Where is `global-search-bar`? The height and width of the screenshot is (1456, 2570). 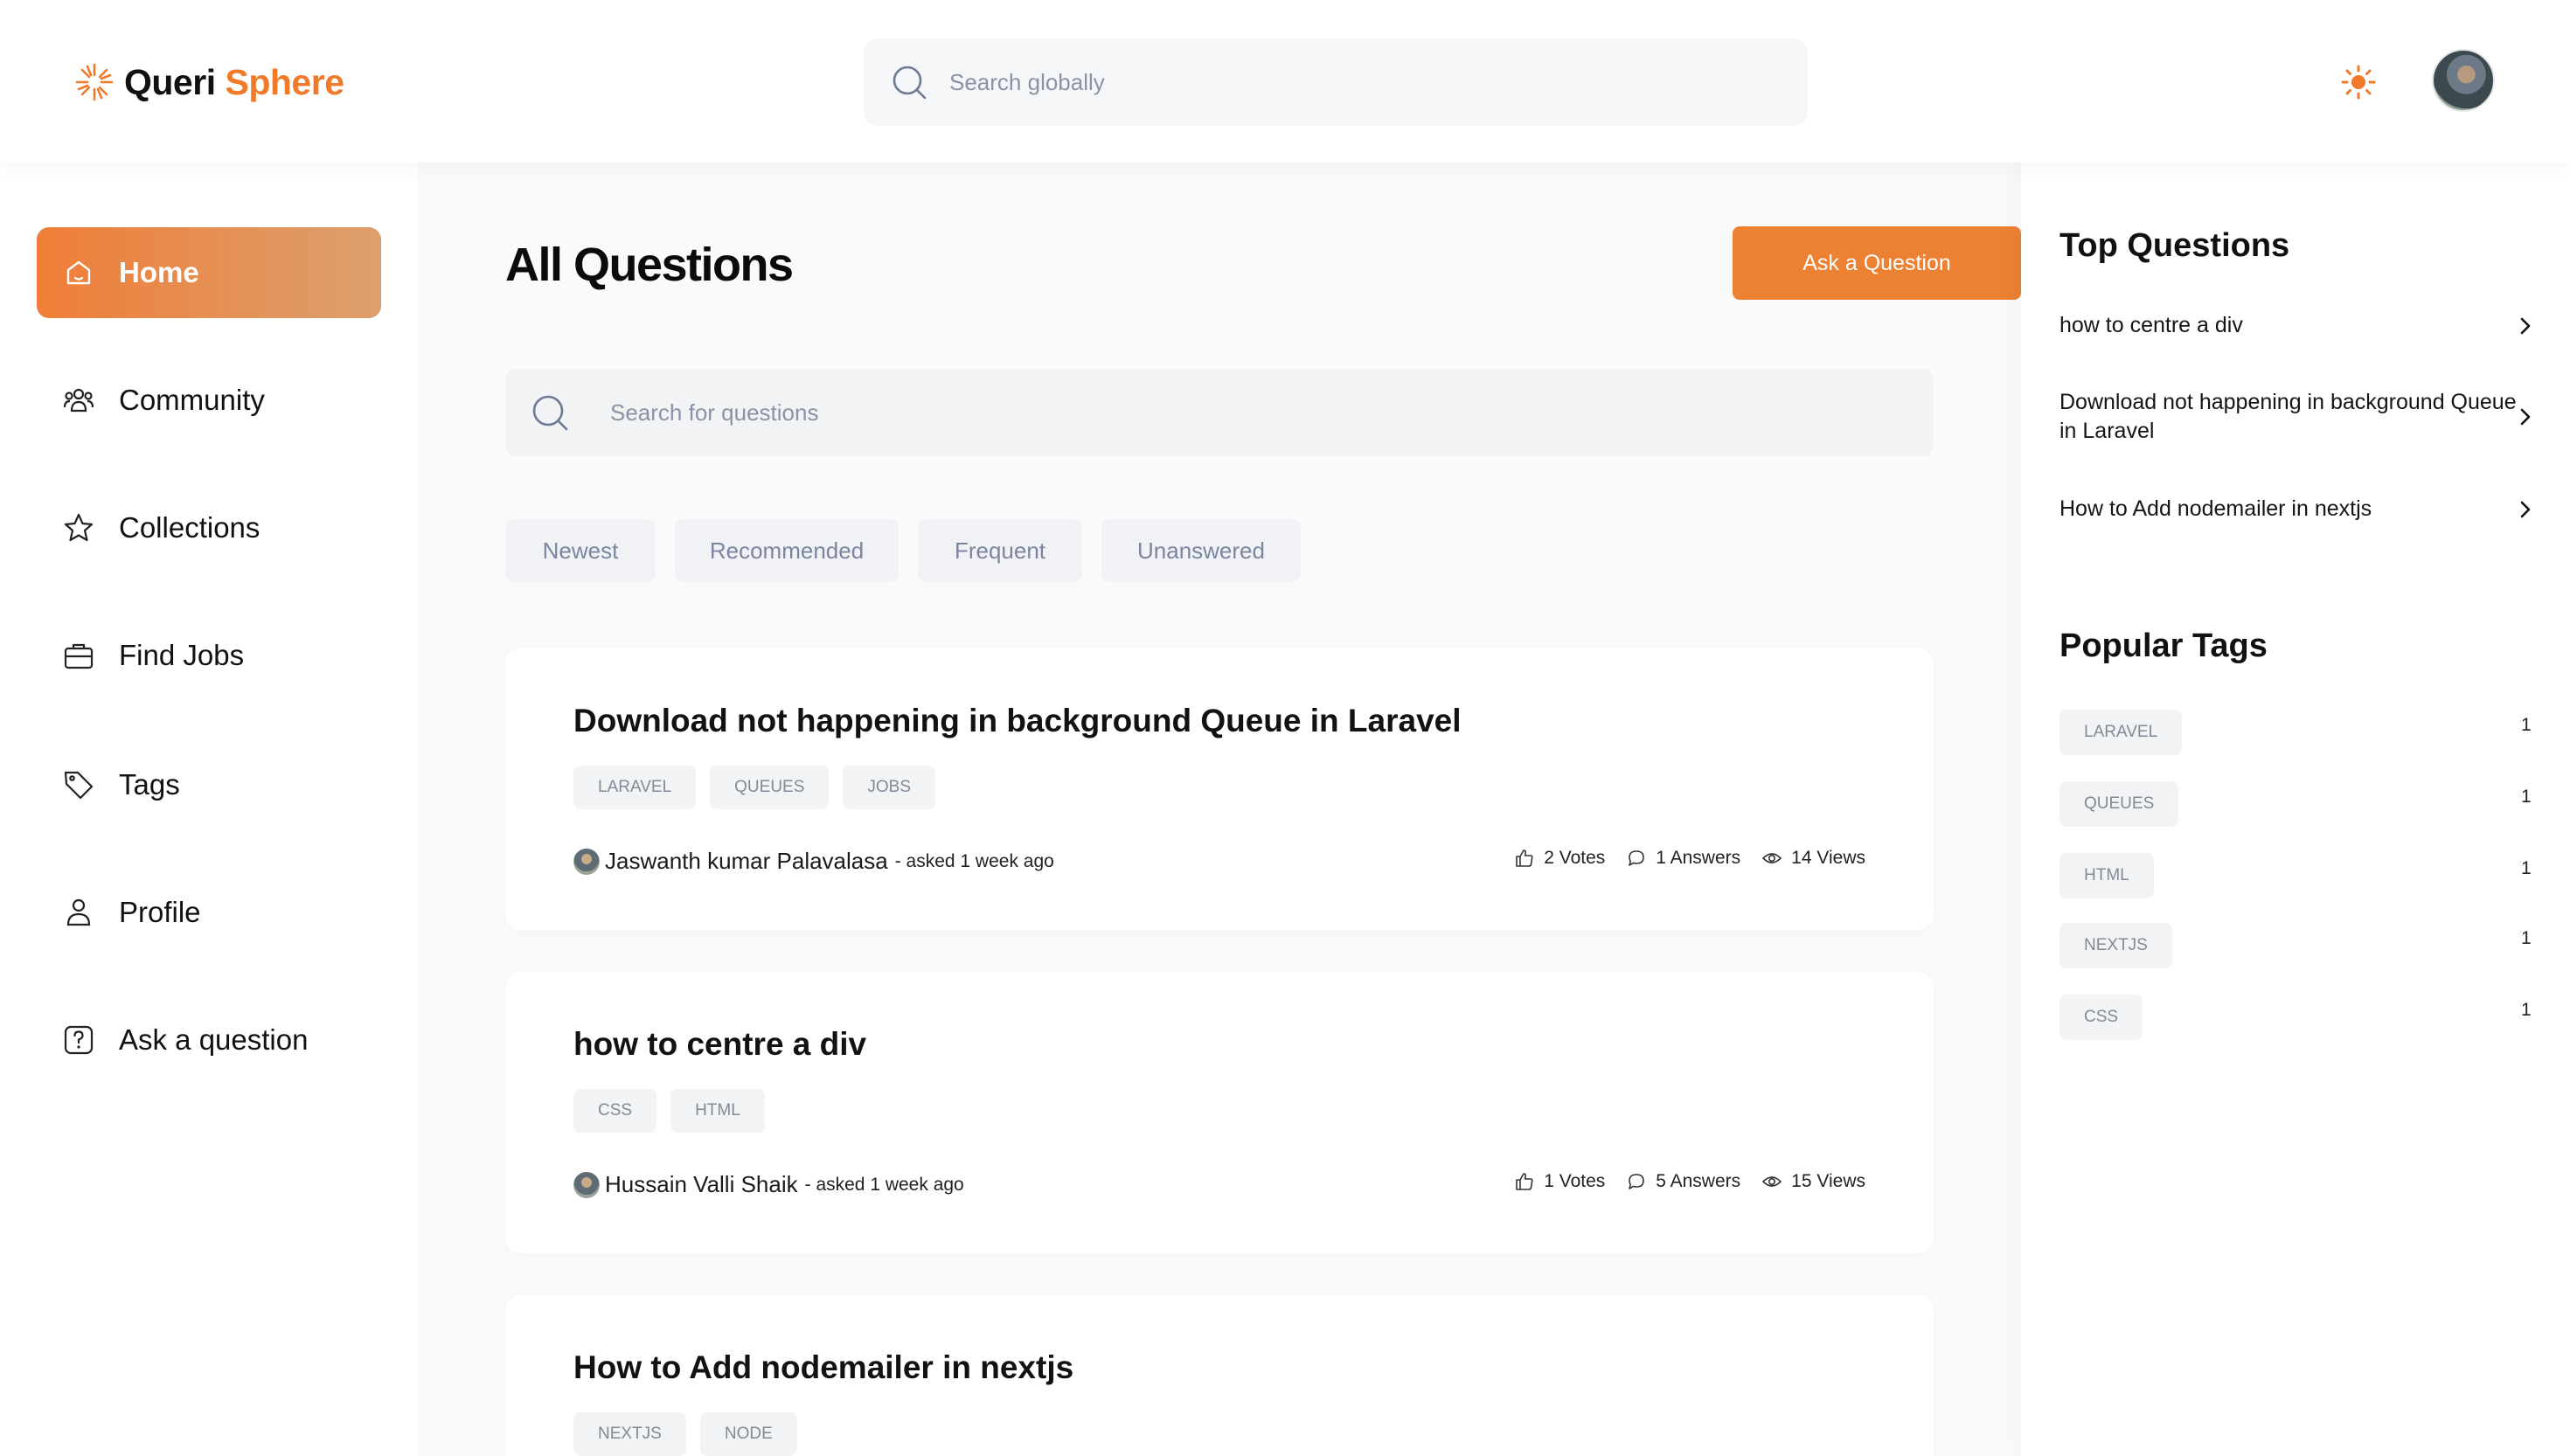 global-search-bar is located at coordinates (1336, 82).